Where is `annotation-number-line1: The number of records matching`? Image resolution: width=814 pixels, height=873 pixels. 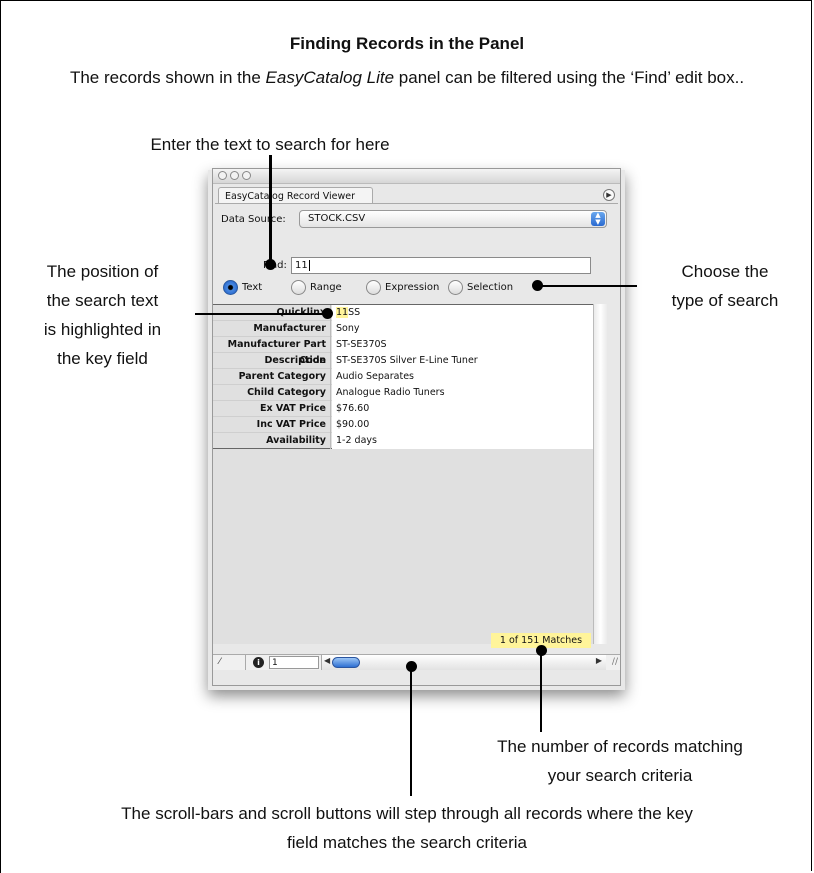 annotation-number-line1: The number of records matching is located at coordinates (620, 746).